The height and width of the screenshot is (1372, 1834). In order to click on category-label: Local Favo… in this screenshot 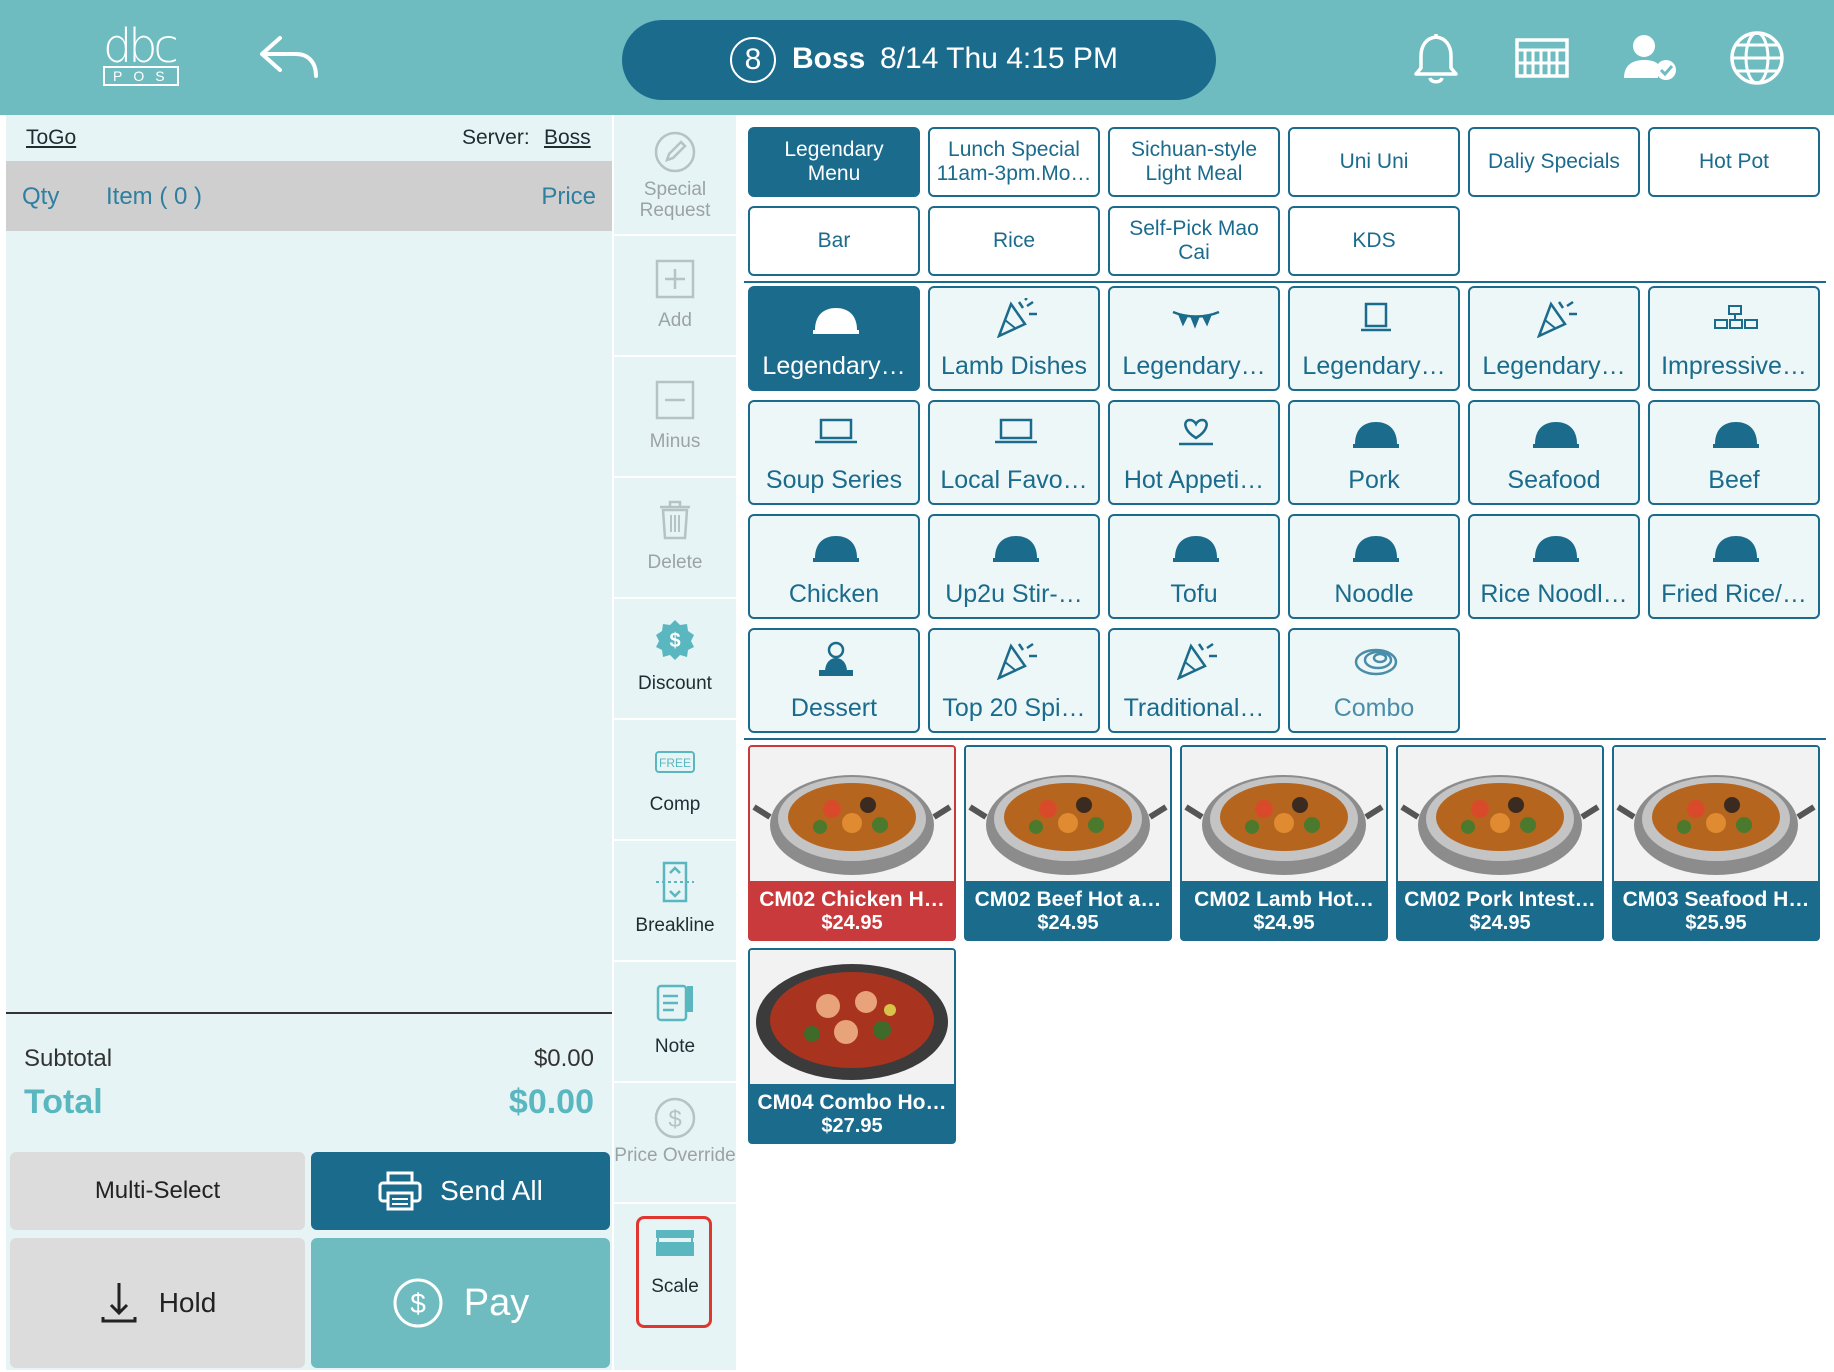, I will do `click(1014, 480)`.